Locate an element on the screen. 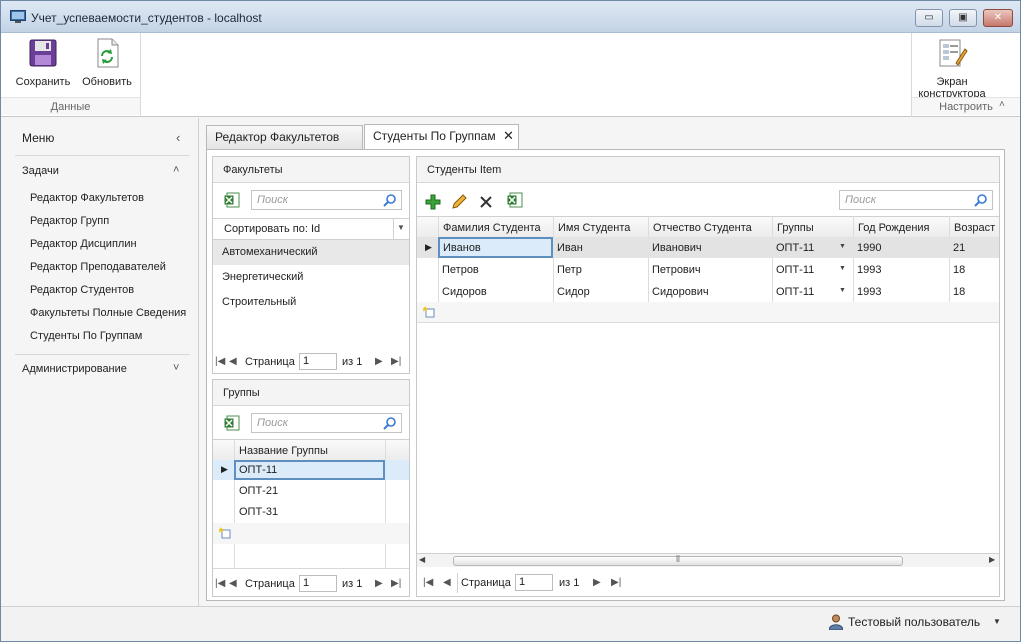 Image resolution: width=1021 pixels, height=642 pixels. nav-item-faculty-editor: Редактор Факультетов is located at coordinates (87, 198).